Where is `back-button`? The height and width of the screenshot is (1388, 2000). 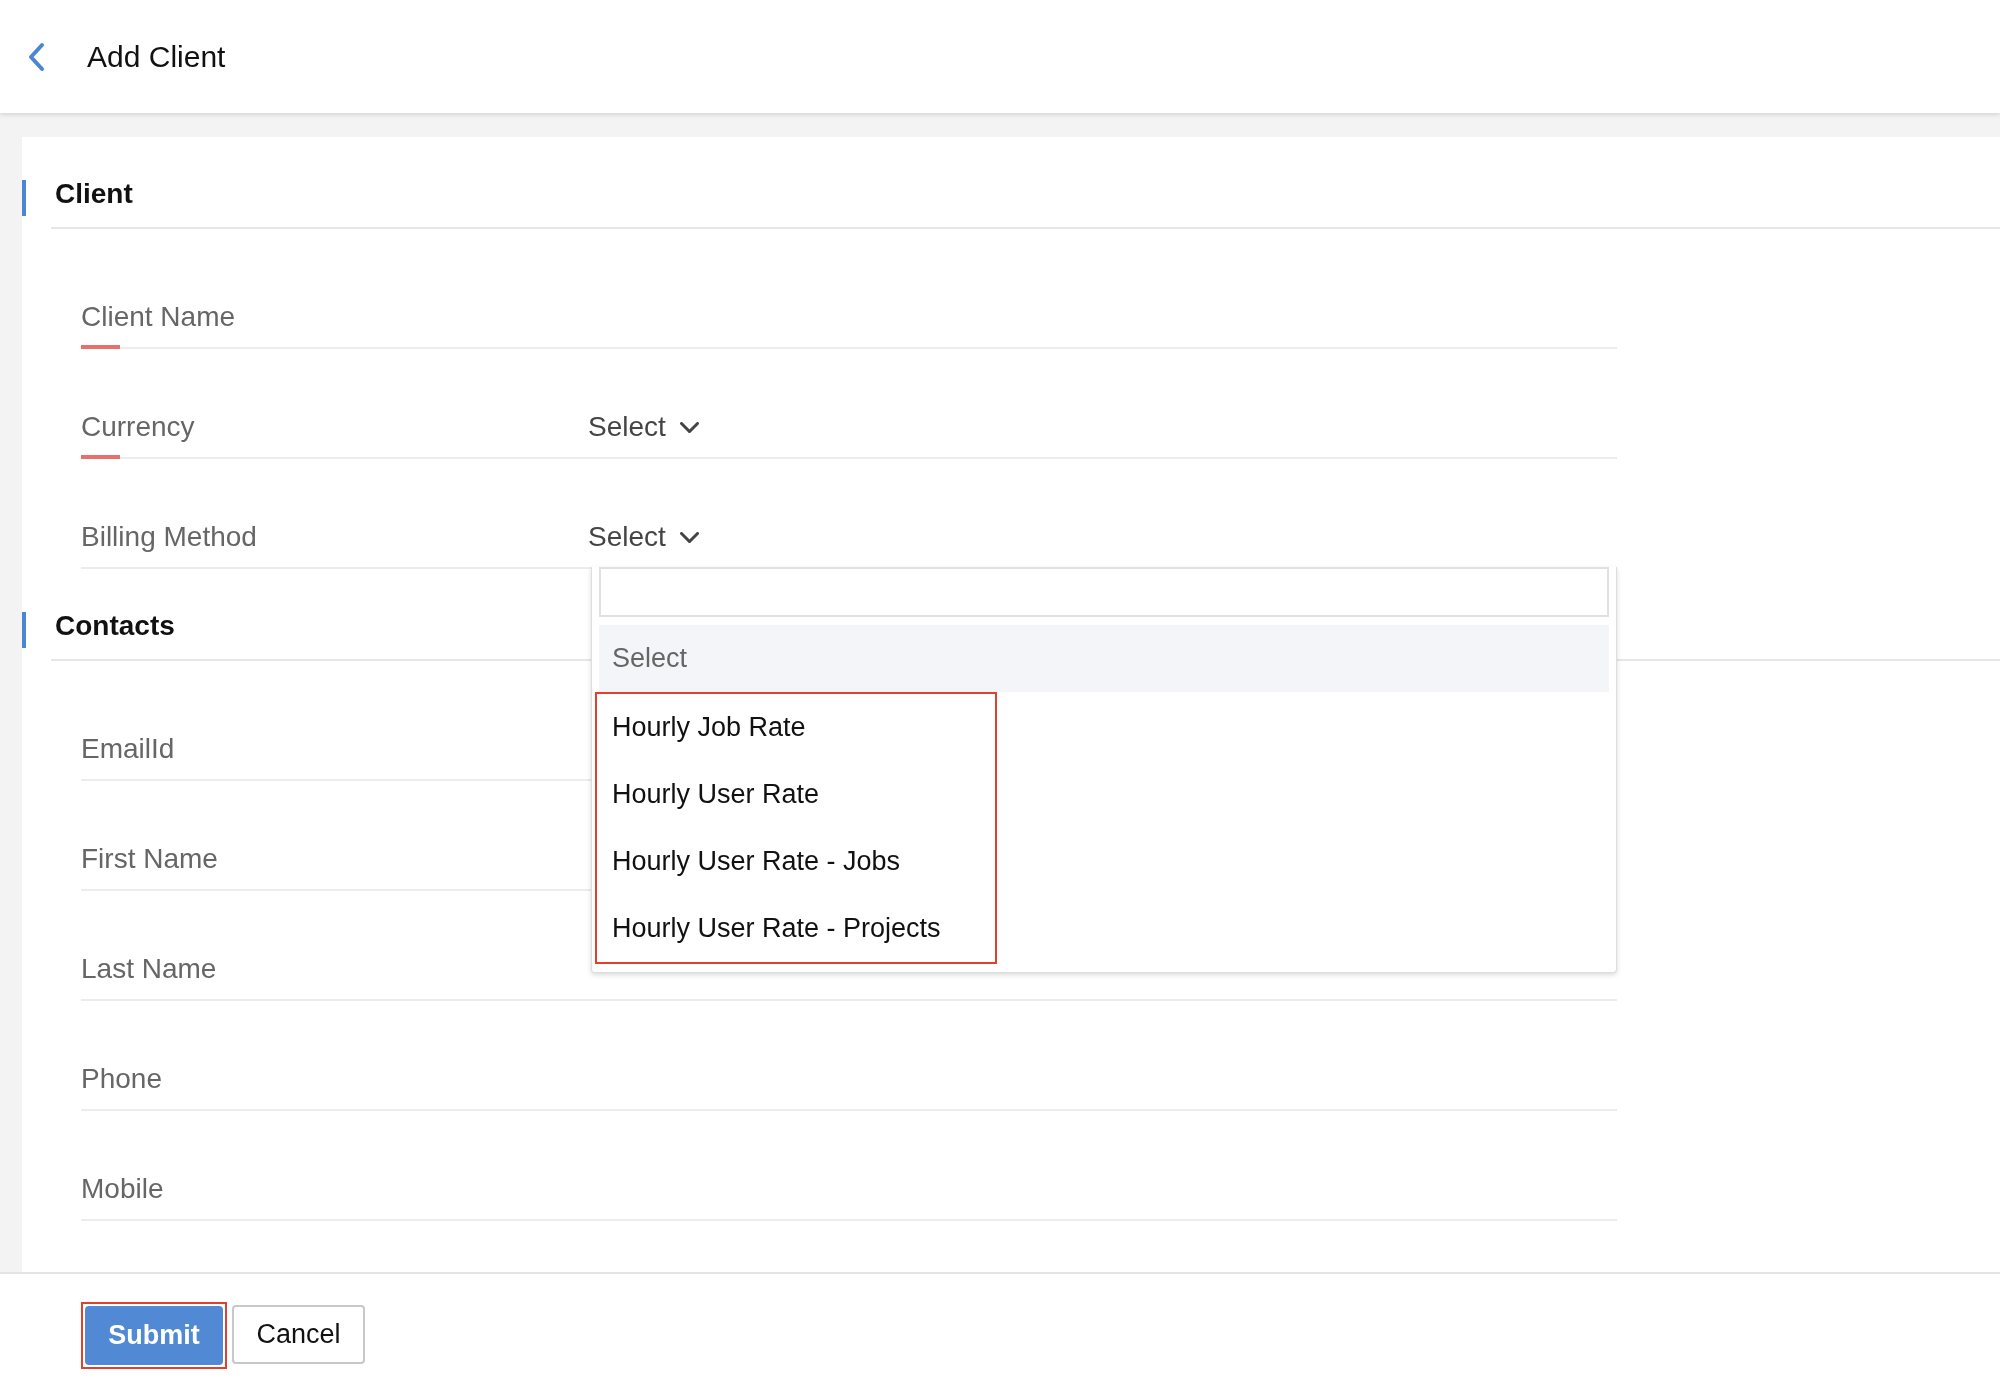
back-button is located at coordinates (36, 56).